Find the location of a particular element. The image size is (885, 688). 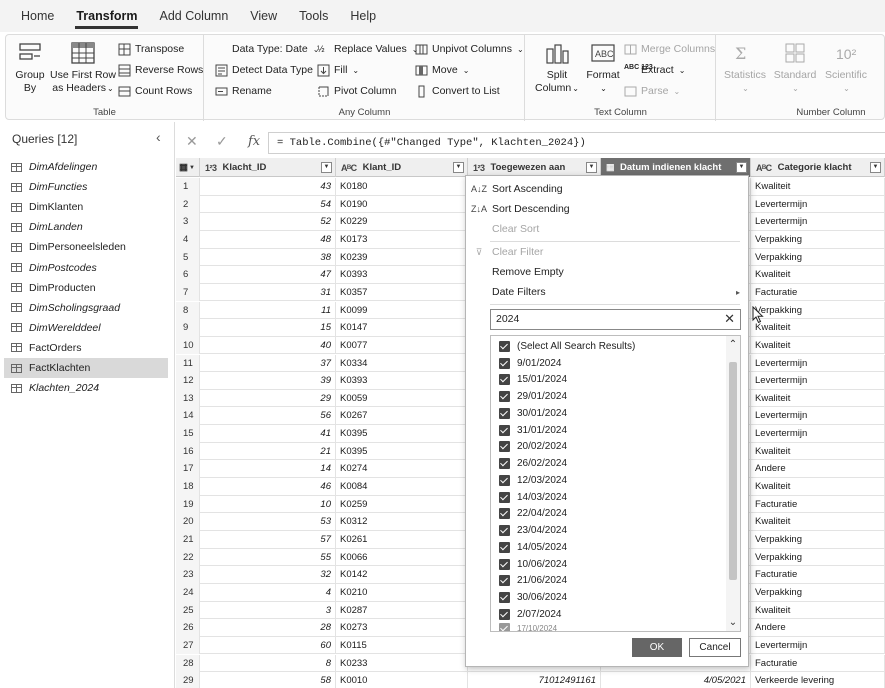

query-item: DimProducten is located at coordinates (86, 288).